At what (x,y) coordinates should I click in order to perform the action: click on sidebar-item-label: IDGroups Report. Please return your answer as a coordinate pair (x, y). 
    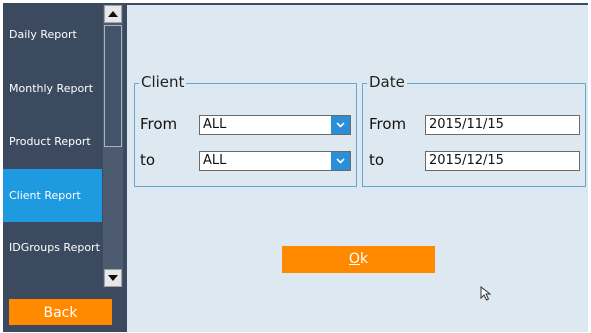
    Looking at the image, I should click on (54, 247).